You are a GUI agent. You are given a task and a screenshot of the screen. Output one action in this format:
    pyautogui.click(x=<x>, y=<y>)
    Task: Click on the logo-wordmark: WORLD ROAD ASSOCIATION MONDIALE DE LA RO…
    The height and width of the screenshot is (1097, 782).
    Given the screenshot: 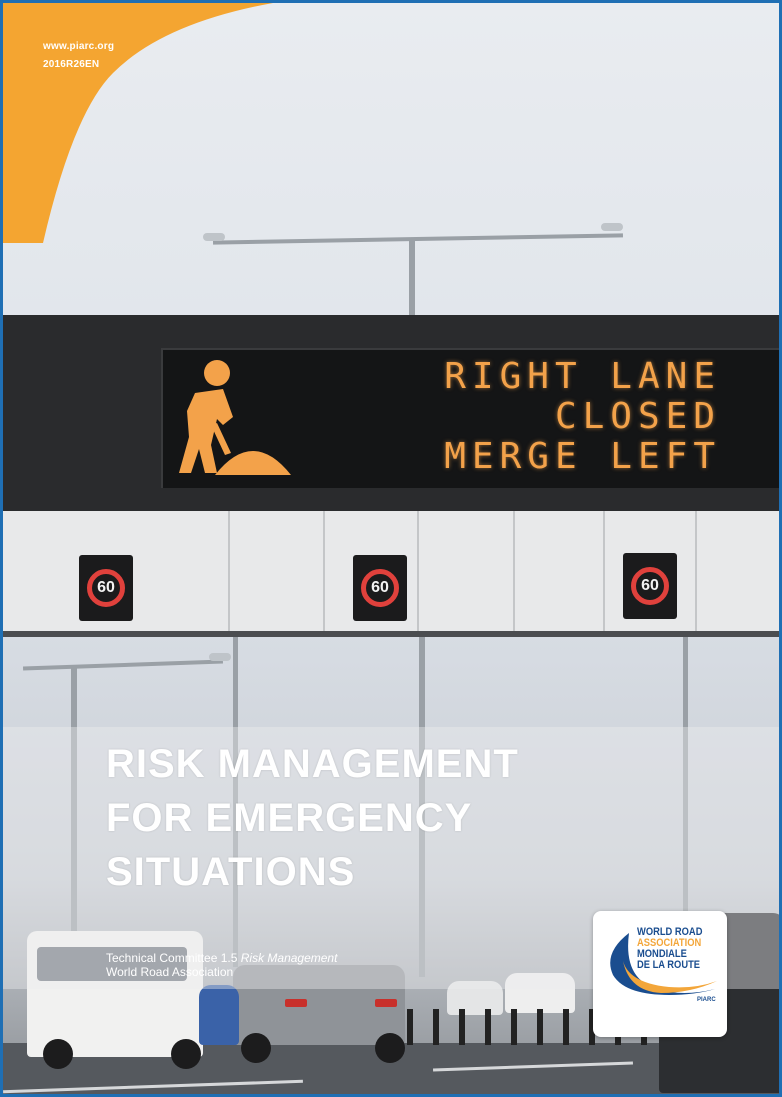 What is the action you would take?
    pyautogui.click(x=669, y=949)
    